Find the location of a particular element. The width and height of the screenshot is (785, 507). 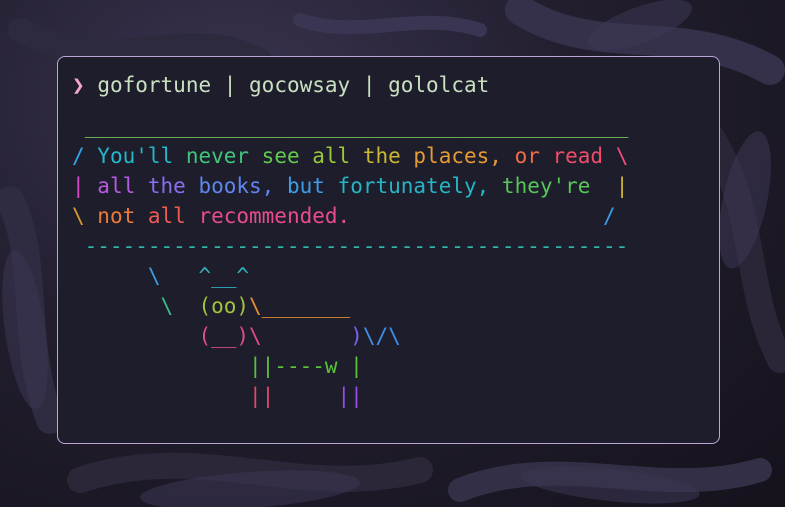

output-segment: not is located at coordinates (122, 216).